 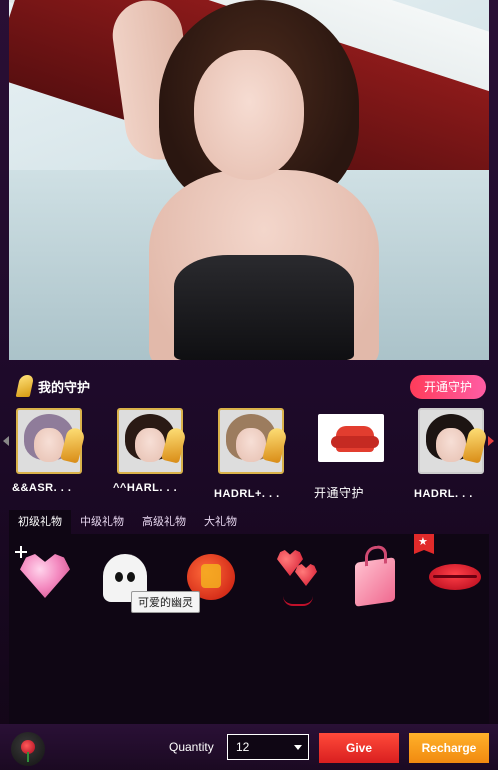 What do you see at coordinates (375, 582) in the screenshot?
I see `handbag-icon` at bounding box center [375, 582].